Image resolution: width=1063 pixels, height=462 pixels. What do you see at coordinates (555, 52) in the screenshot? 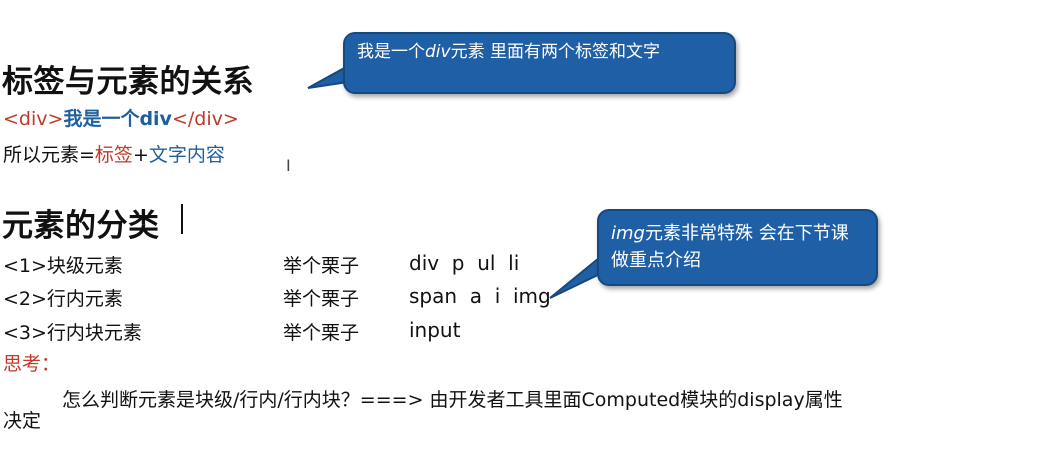
I see `callout1-text-b: 元素 里面有两个标签和文字` at bounding box center [555, 52].